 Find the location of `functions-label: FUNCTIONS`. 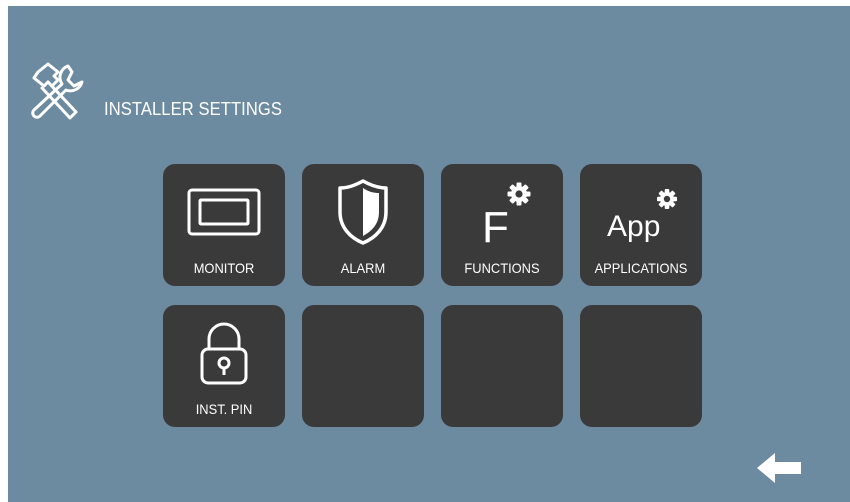

functions-label: FUNCTIONS is located at coordinates (502, 268).